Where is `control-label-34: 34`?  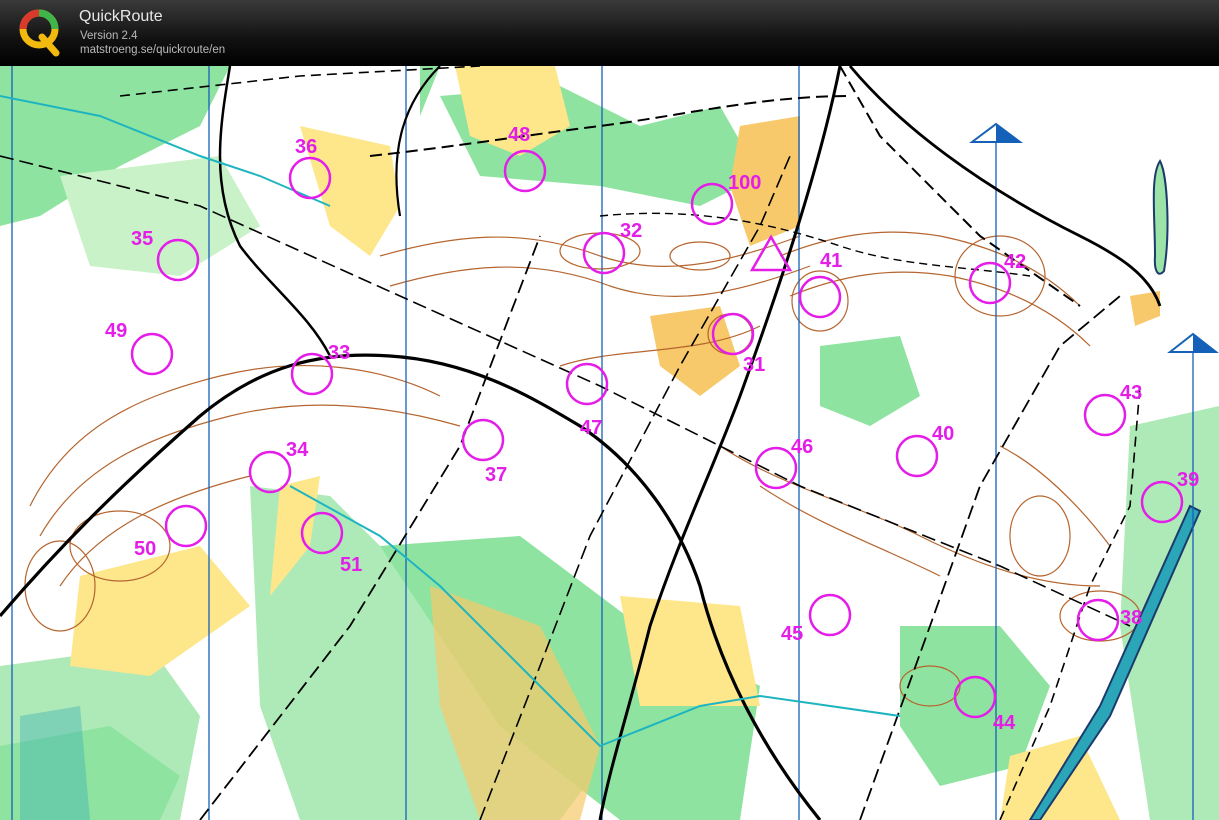 control-label-34: 34 is located at coordinates (297, 450).